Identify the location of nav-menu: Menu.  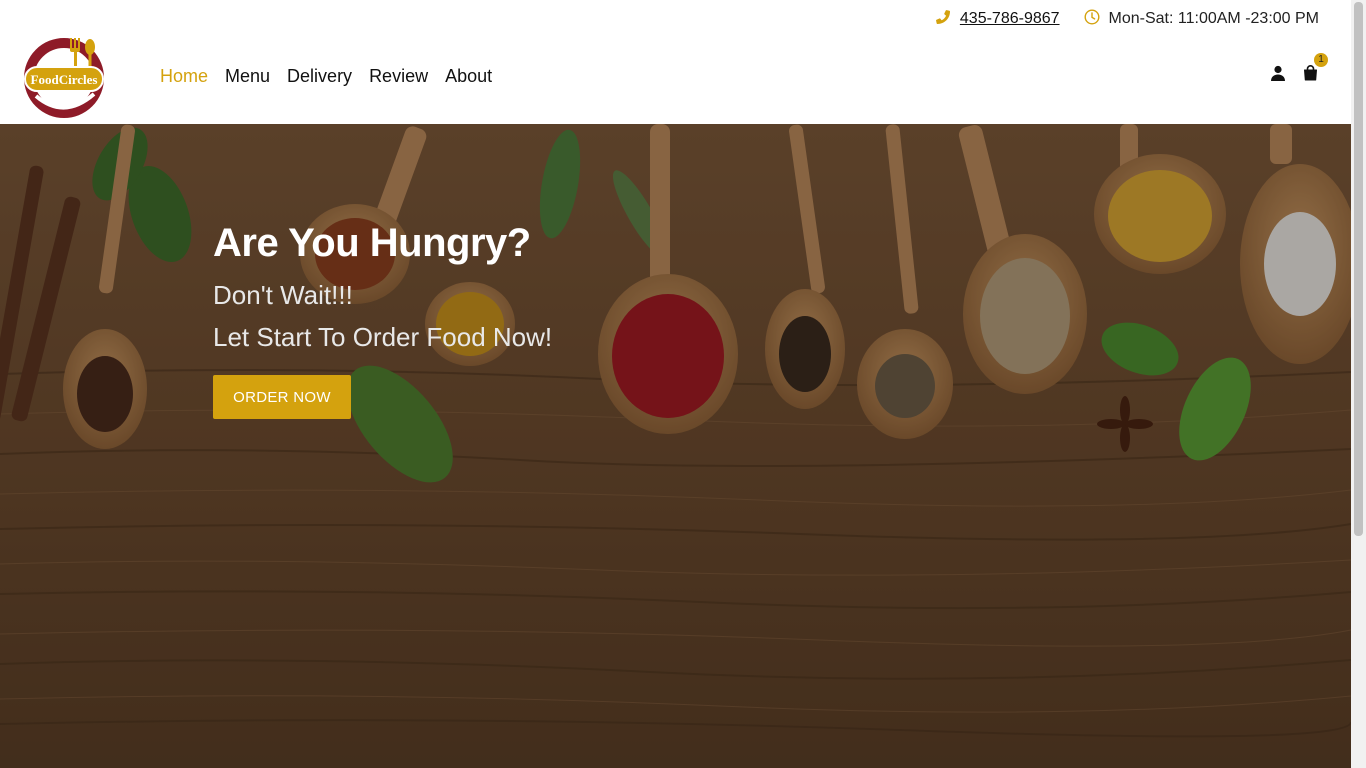
(247, 76).